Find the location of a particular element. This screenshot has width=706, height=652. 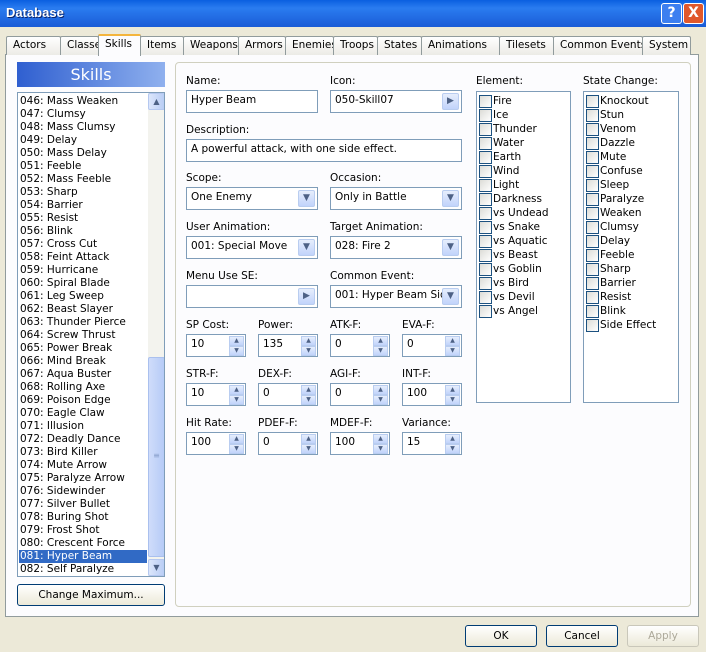

checkbox-knockout: Knockout is located at coordinates (617, 101).